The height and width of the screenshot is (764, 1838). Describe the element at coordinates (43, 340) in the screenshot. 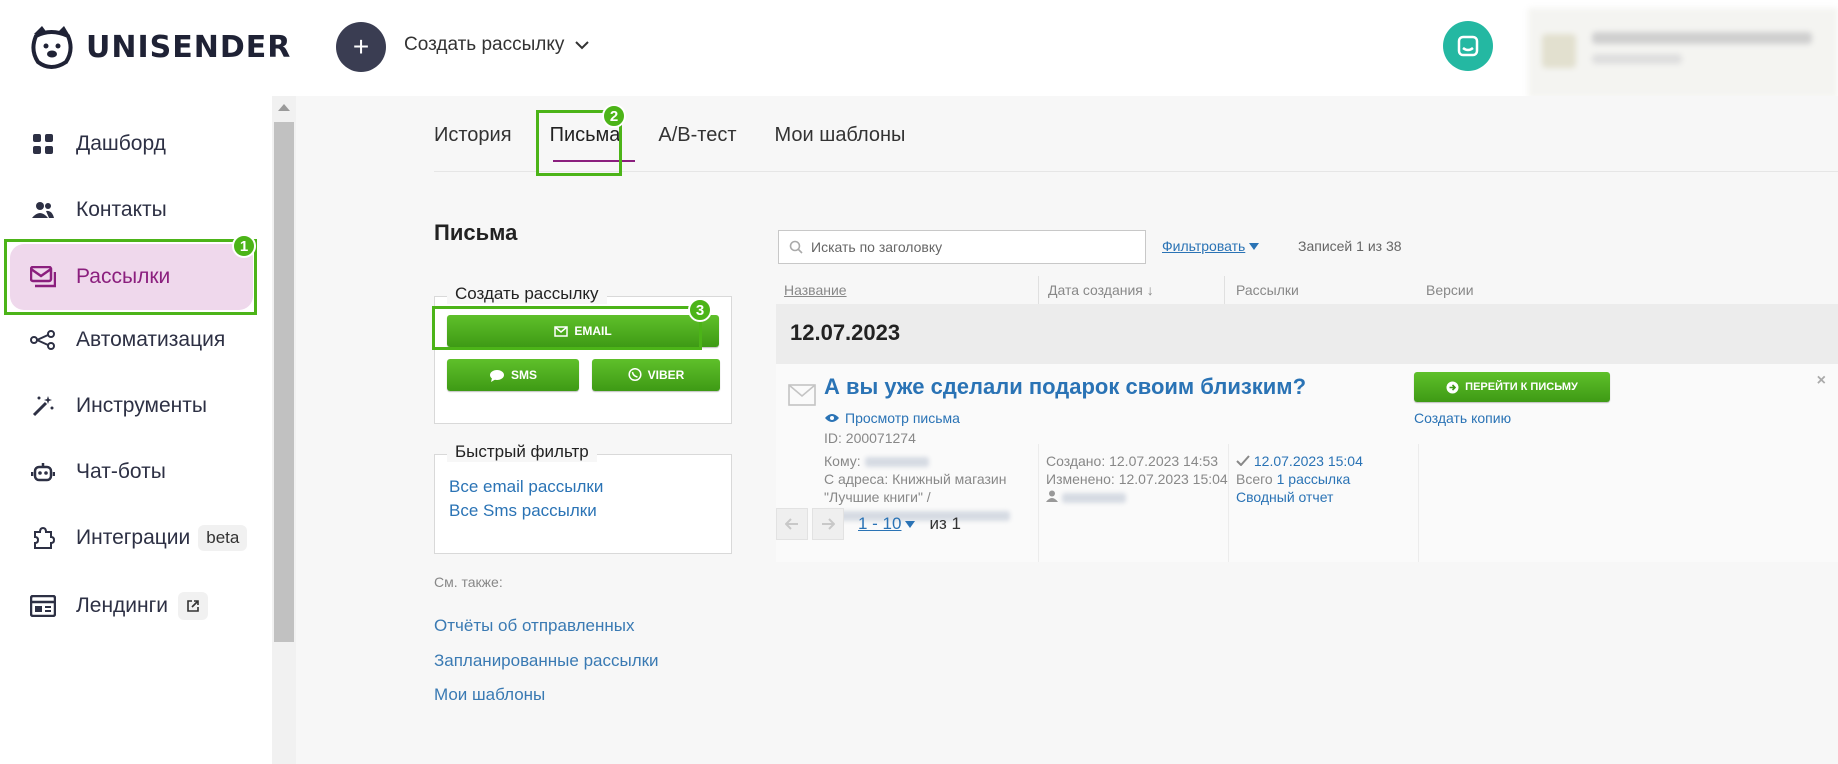

I see `automation-nodes-icon` at that location.